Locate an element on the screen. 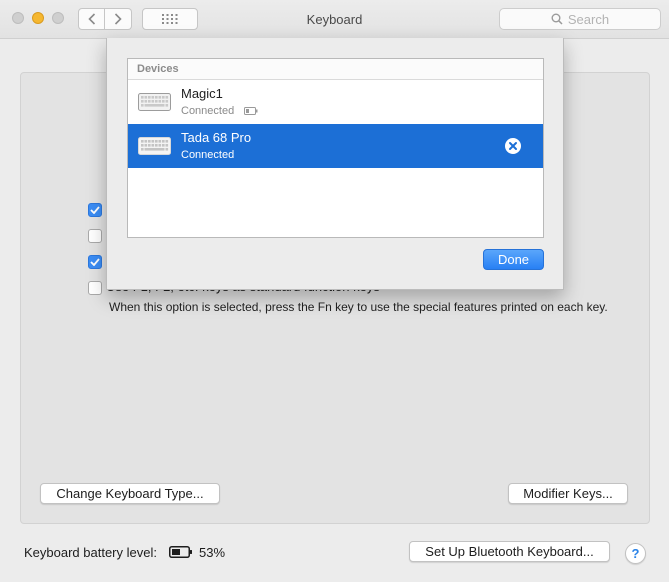 The height and width of the screenshot is (582, 669). title-bar: Keyboard Search is located at coordinates (334, 19).